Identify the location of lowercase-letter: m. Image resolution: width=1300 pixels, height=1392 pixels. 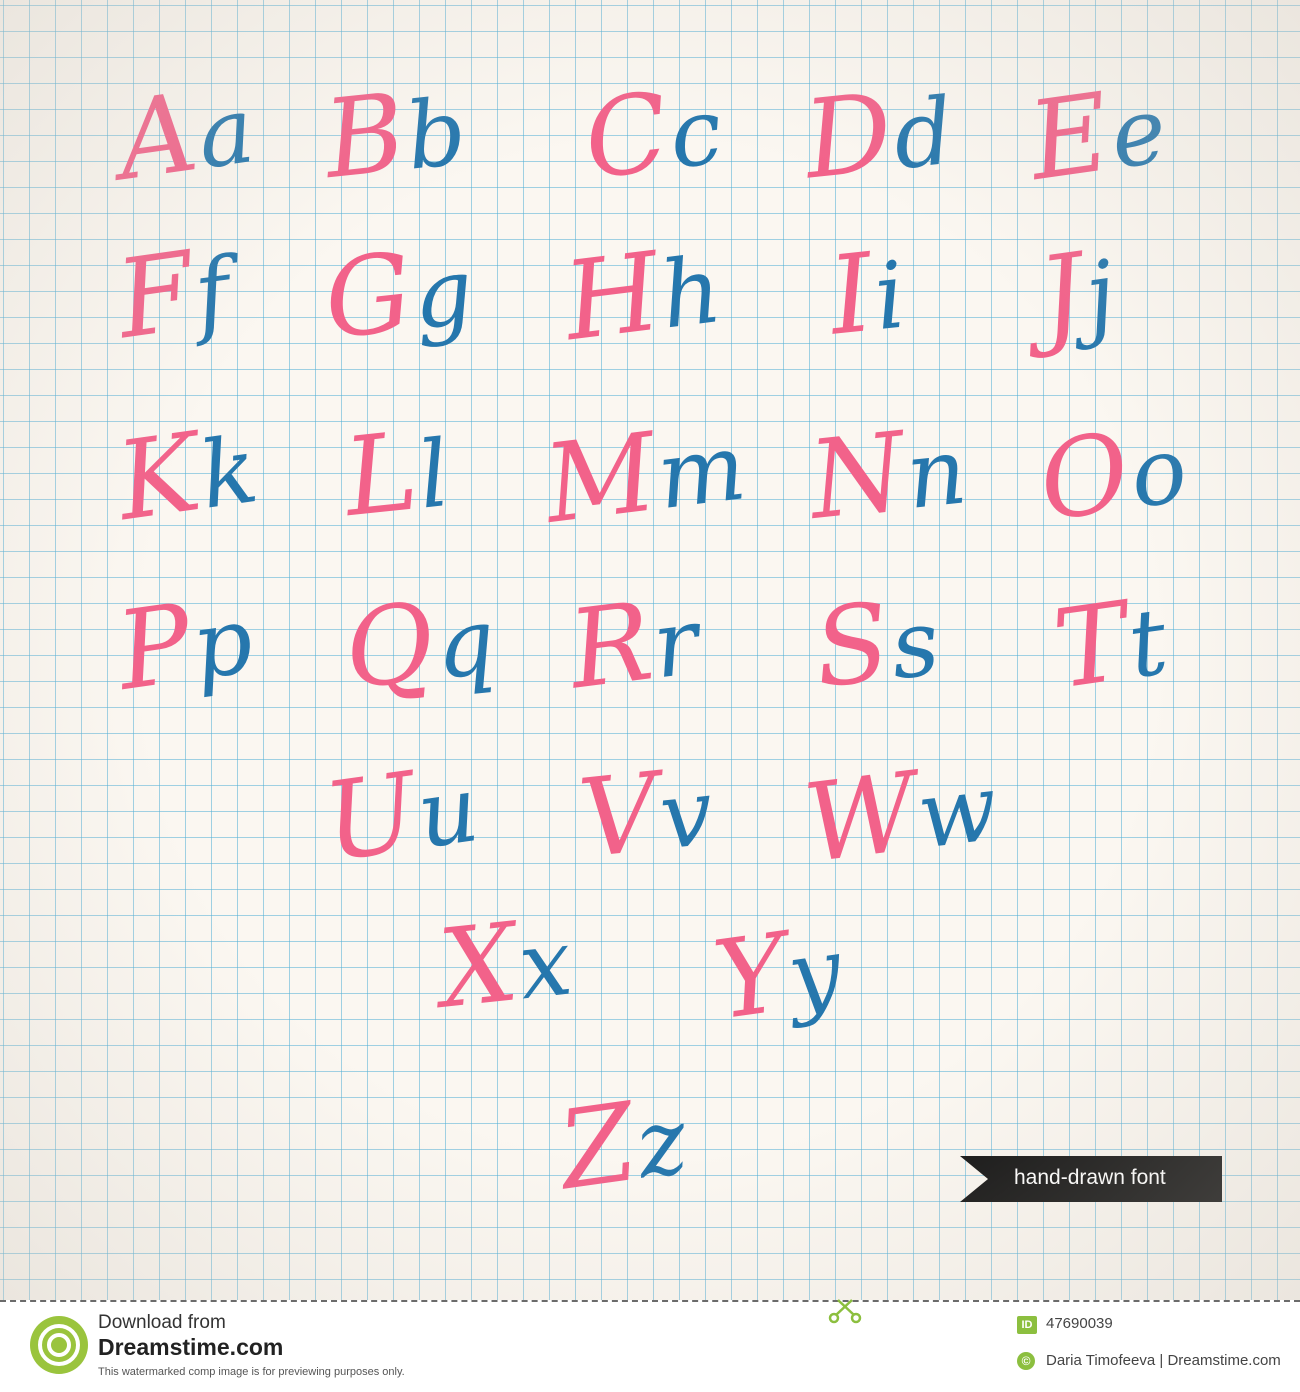
(702, 472).